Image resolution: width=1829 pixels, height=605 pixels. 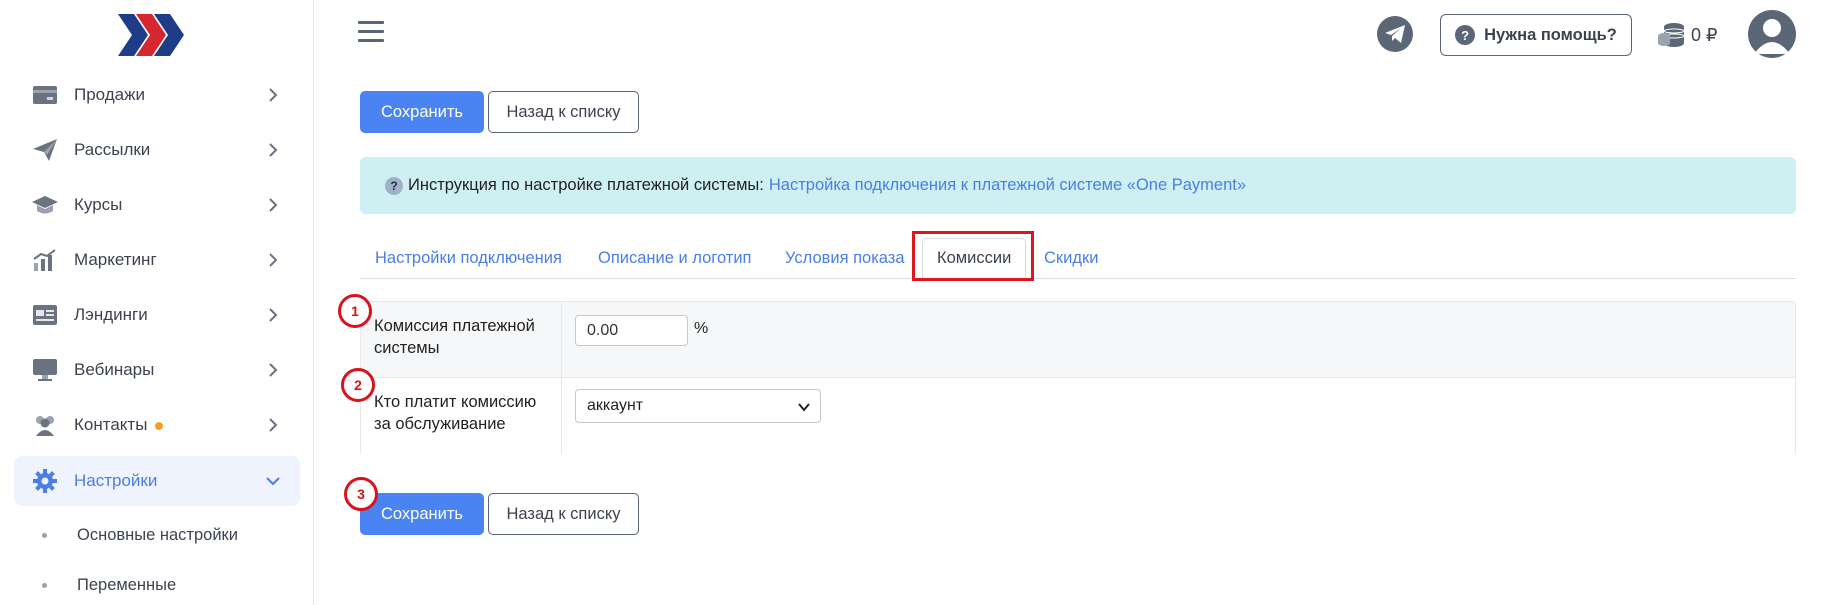 What do you see at coordinates (127, 584) in the screenshot?
I see `sidebar-subitem-label: Переменные` at bounding box center [127, 584].